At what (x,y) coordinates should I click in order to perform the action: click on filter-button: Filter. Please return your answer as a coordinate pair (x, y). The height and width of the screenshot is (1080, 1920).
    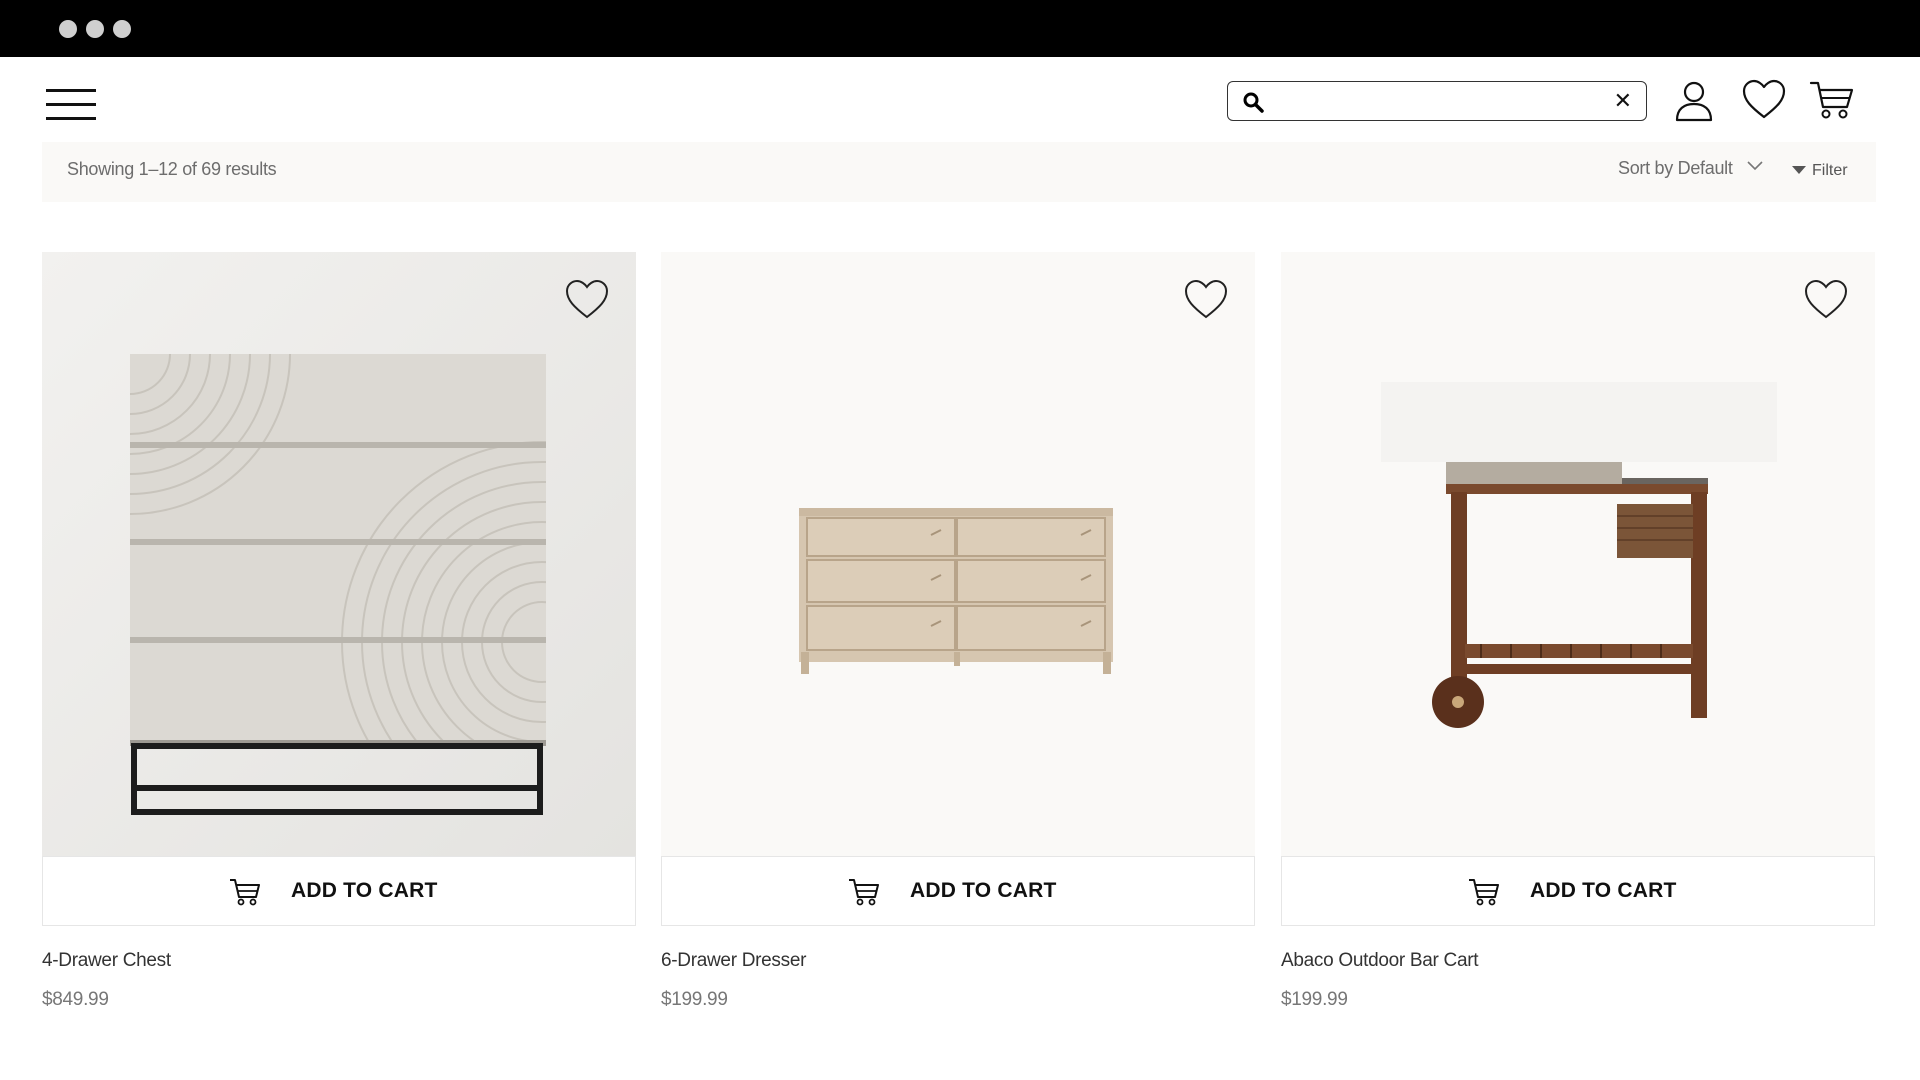
    Looking at the image, I should click on (1820, 171).